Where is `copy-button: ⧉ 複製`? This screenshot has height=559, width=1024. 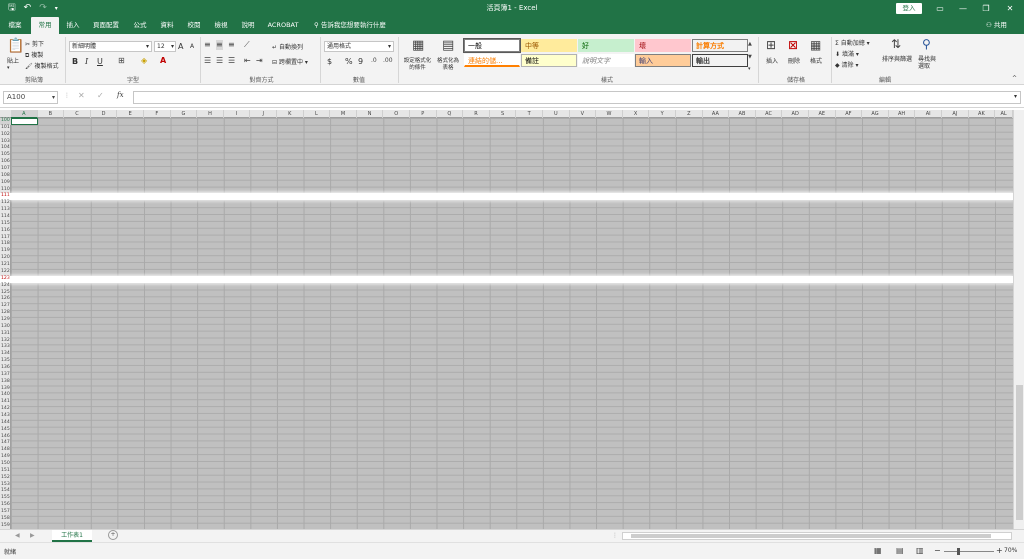
copy-button: ⧉ 複製 is located at coordinates (34, 55).